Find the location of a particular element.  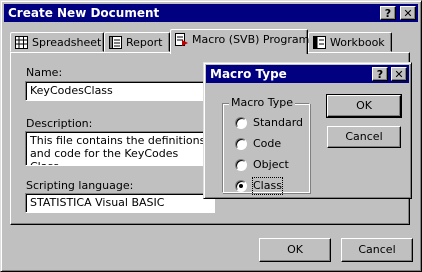

macro-type-title: Macro Type is located at coordinates (248, 74).